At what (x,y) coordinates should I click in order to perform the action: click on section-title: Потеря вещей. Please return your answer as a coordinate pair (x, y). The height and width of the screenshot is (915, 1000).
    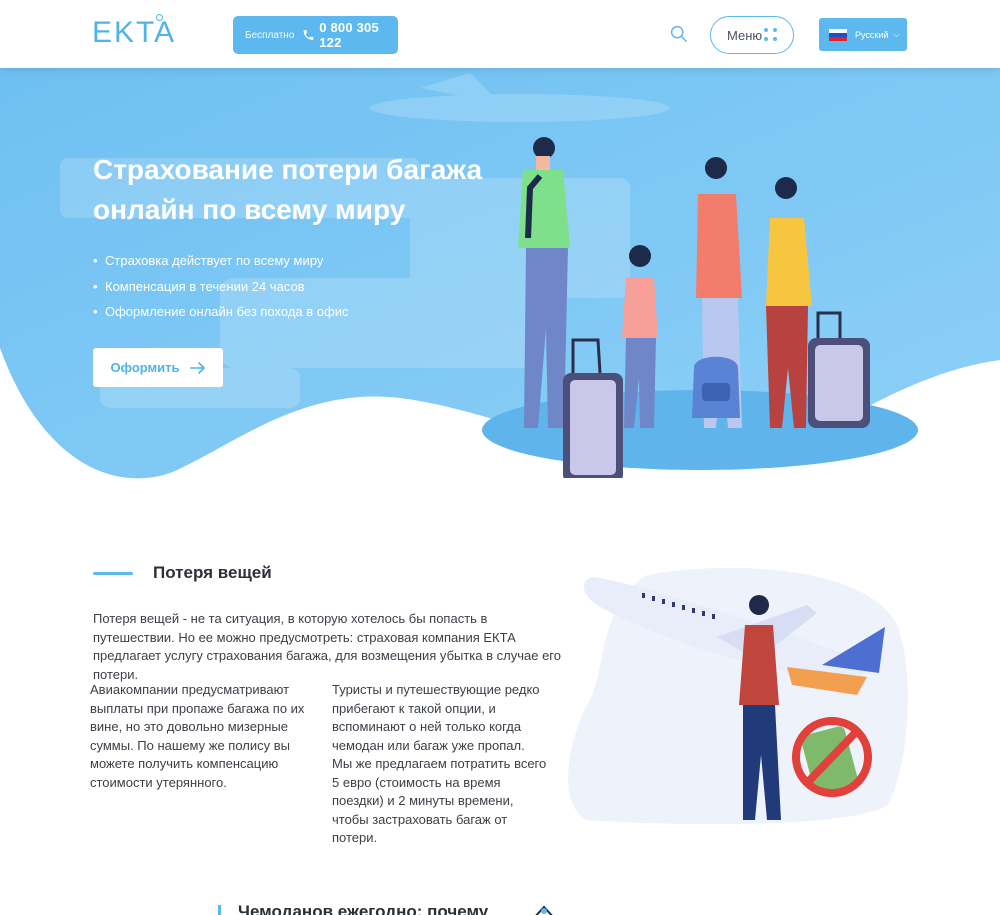
    Looking at the image, I should click on (212, 572).